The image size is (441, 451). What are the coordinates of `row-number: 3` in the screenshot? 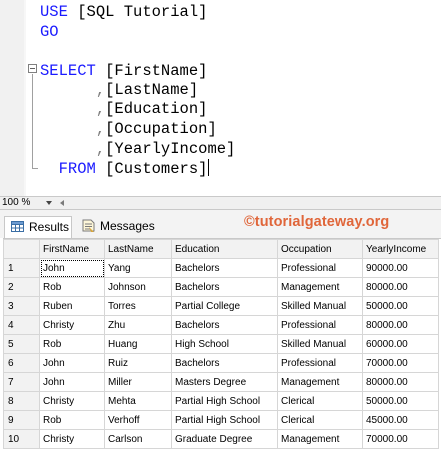 It's located at (21, 306).